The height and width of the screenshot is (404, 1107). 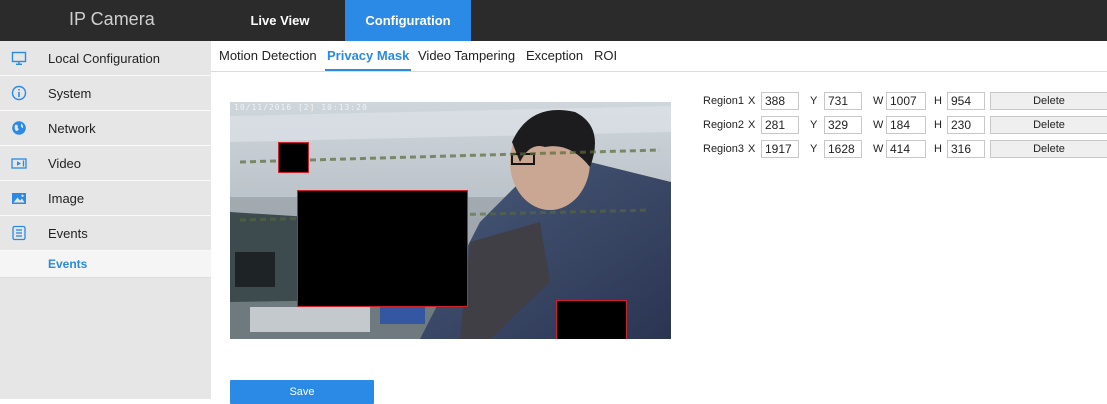 What do you see at coordinates (68, 233) in the screenshot?
I see `sidebar-item-label: Events` at bounding box center [68, 233].